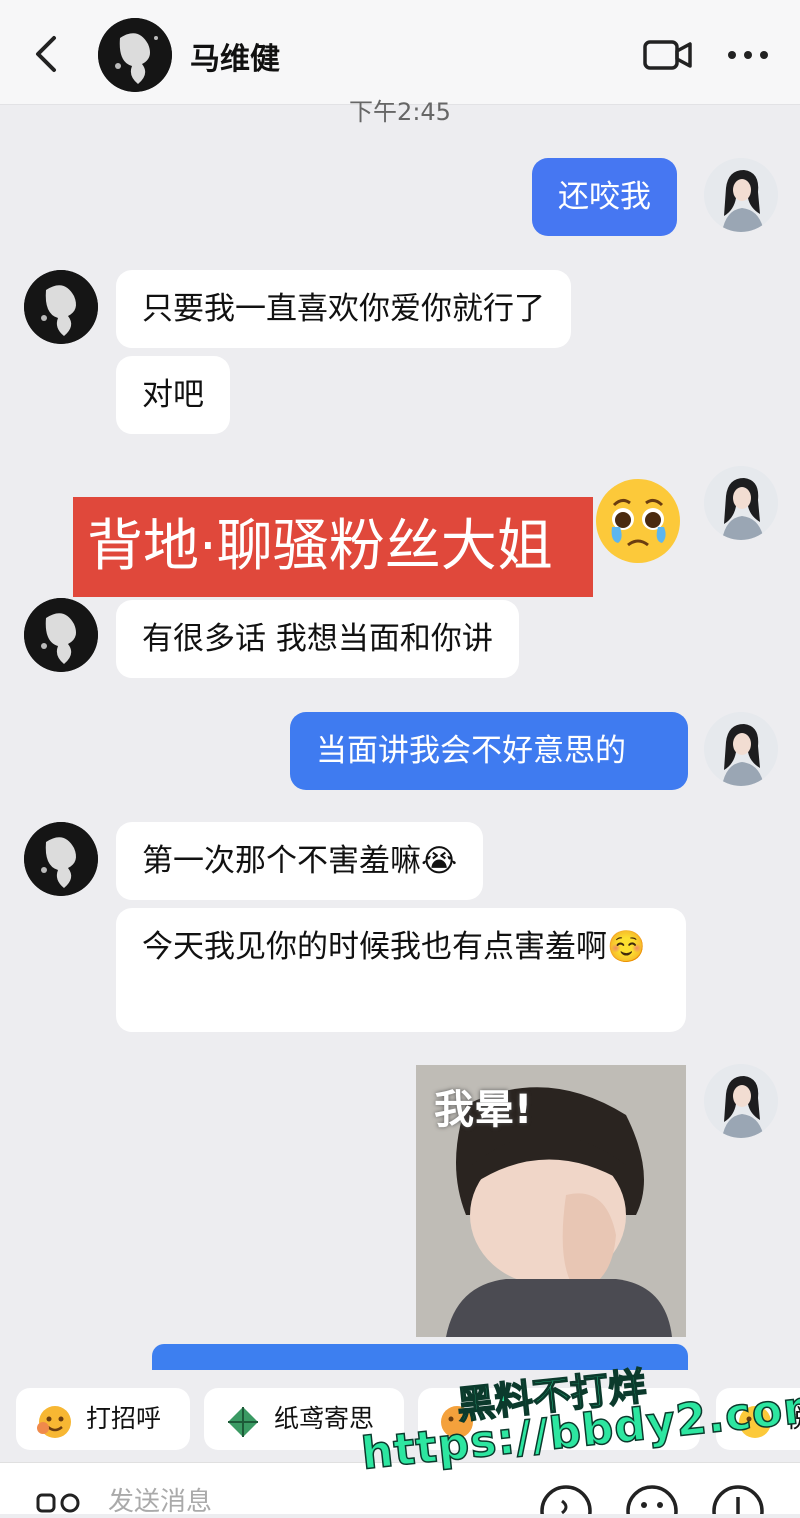  I want to click on message-input-bar: 发送消息, so click(400, 1489).